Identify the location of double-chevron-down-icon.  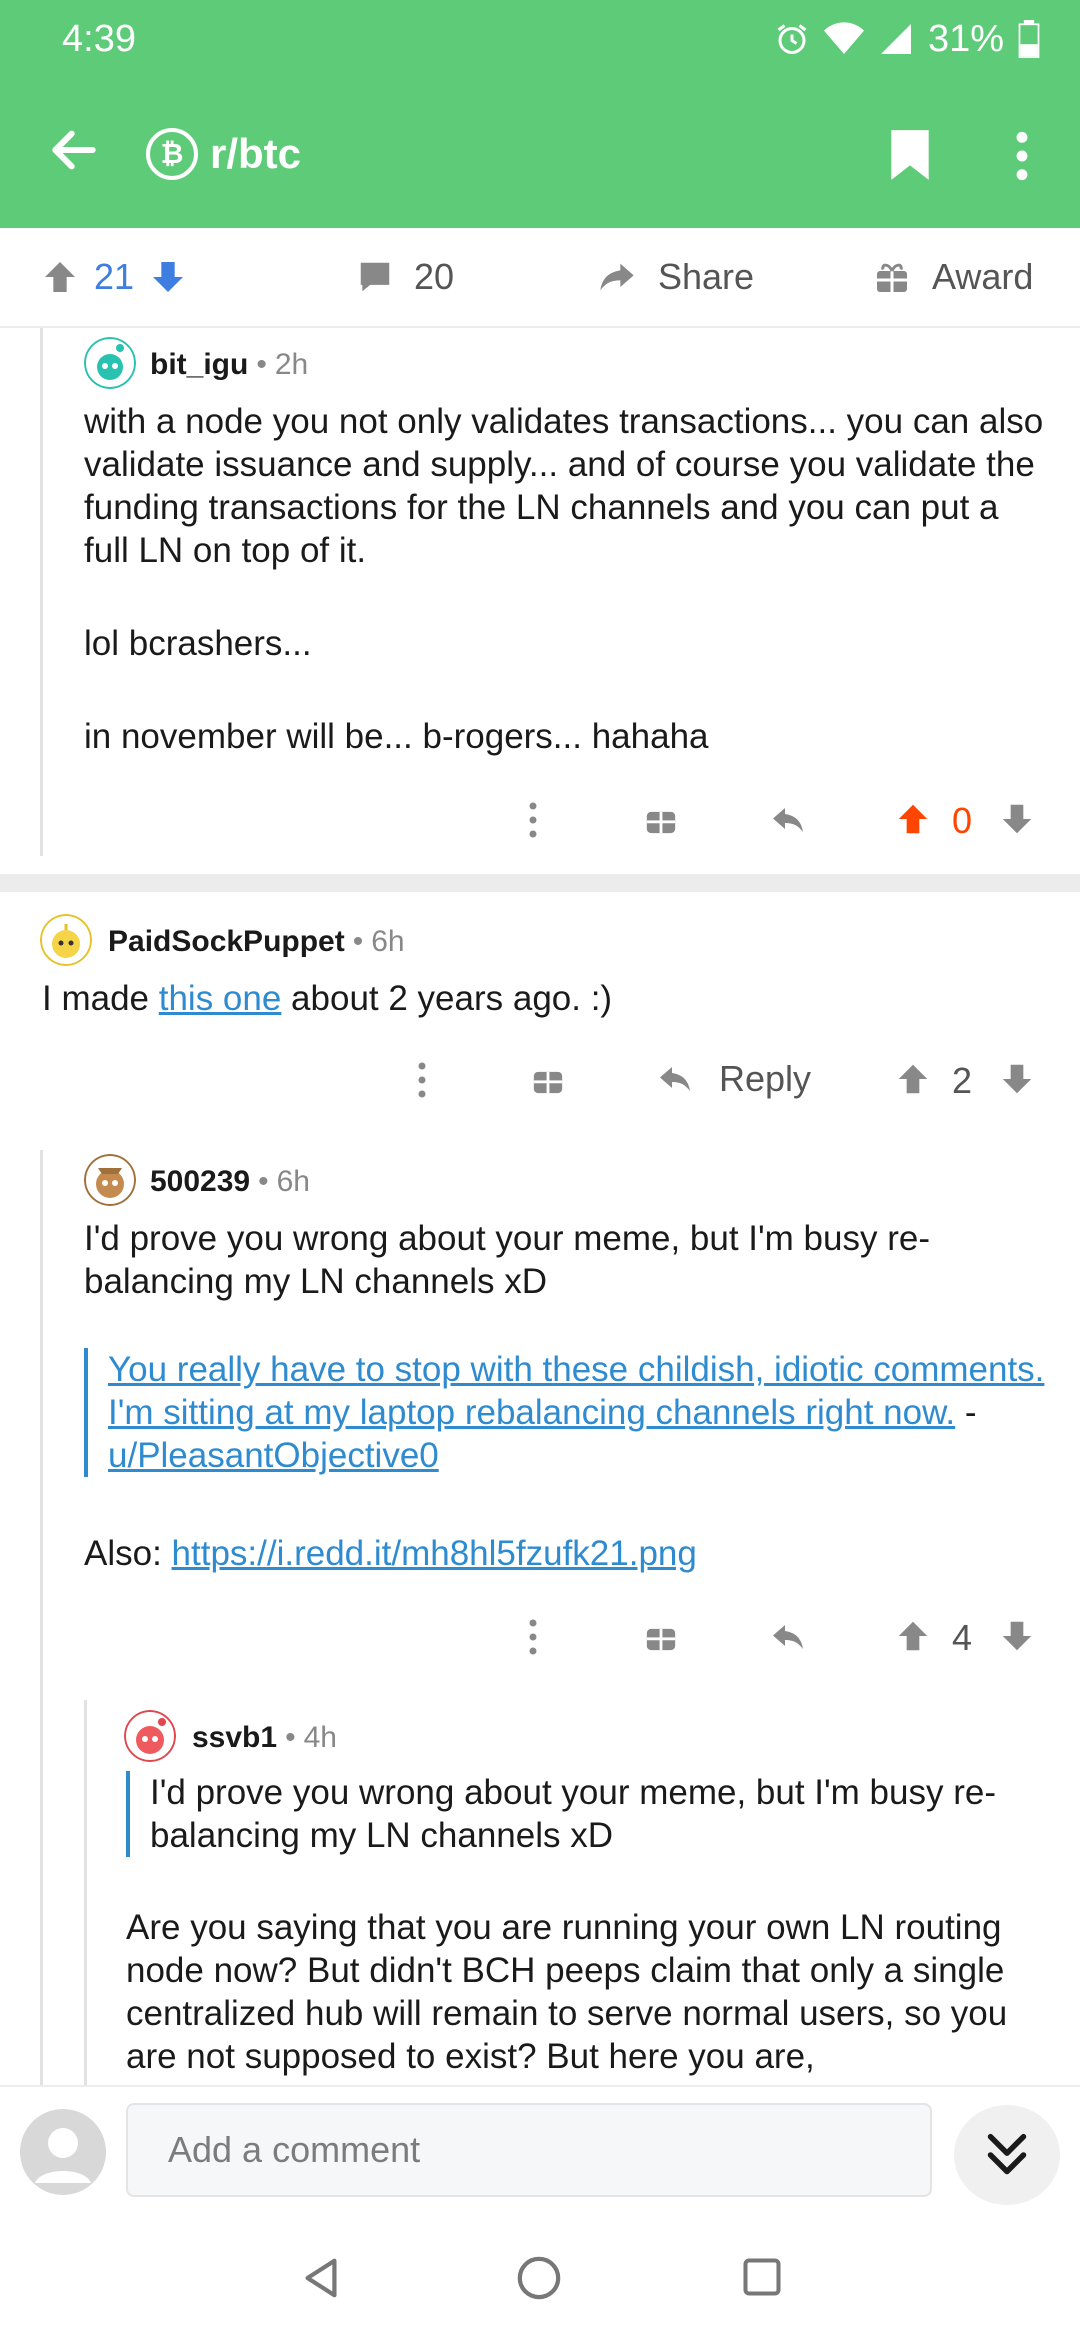
(1007, 2154).